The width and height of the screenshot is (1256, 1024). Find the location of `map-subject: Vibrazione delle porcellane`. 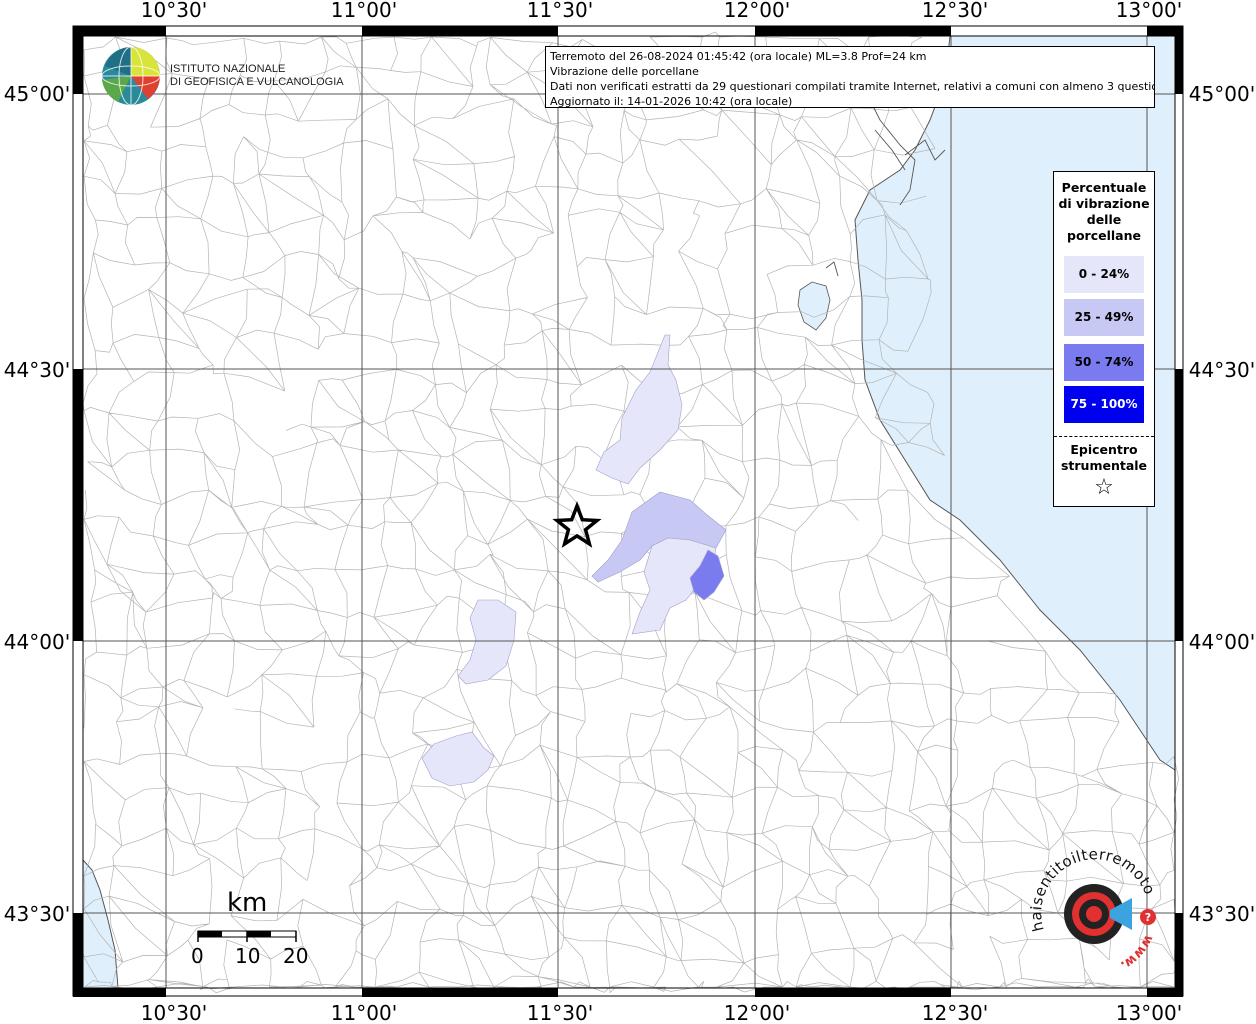

map-subject: Vibrazione delle porcellane is located at coordinates (624, 71).